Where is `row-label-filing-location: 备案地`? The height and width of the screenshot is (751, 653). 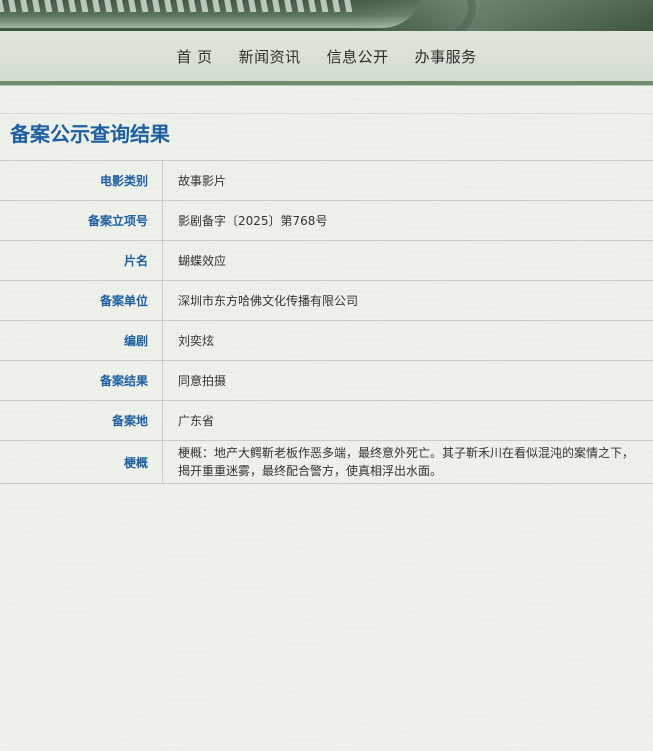 row-label-filing-location: 备案地 is located at coordinates (81, 420).